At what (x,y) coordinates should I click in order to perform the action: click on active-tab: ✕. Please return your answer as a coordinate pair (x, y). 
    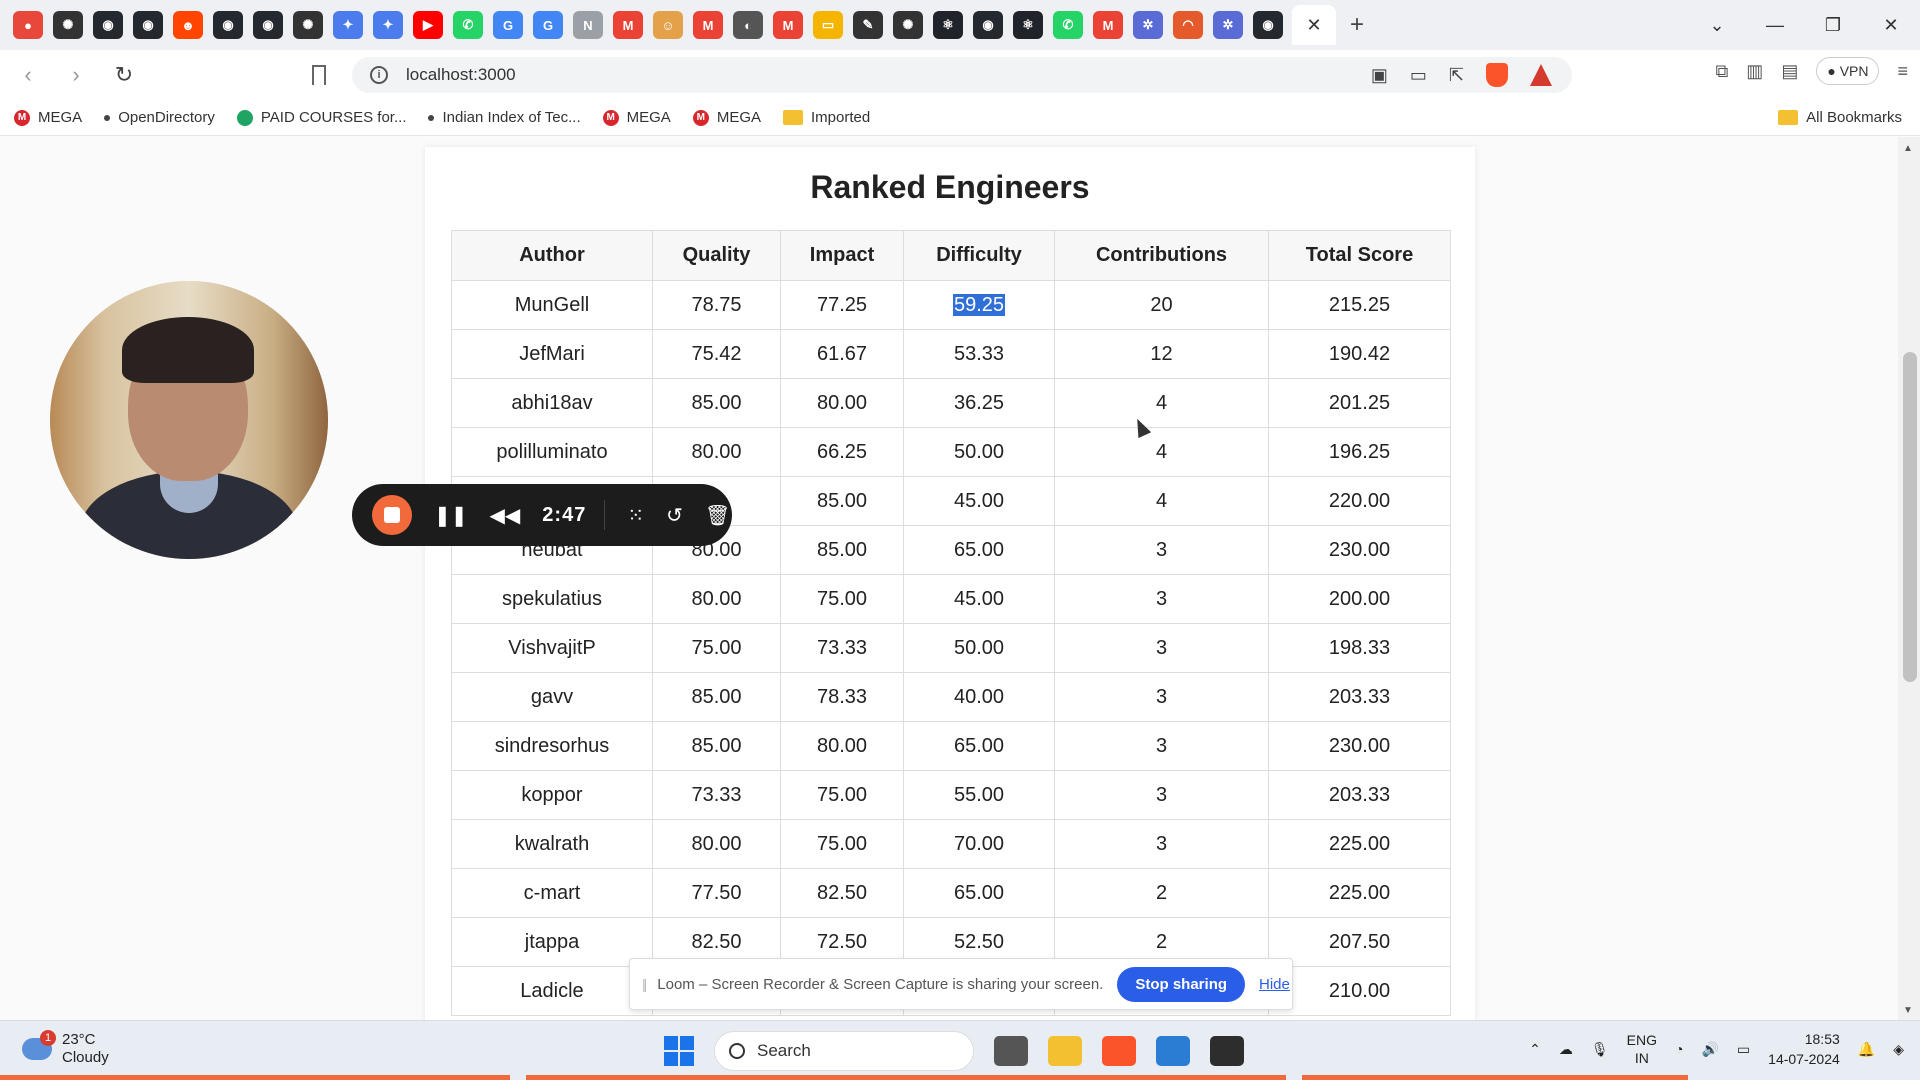
    Looking at the image, I should click on (1314, 25).